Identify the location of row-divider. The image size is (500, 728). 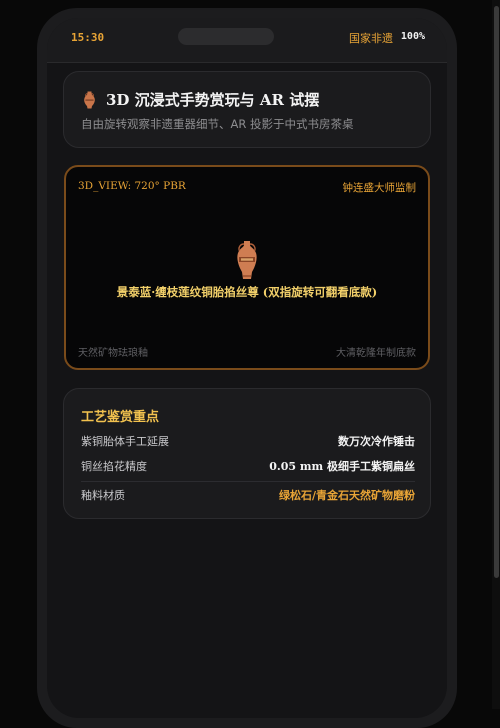
(248, 481).